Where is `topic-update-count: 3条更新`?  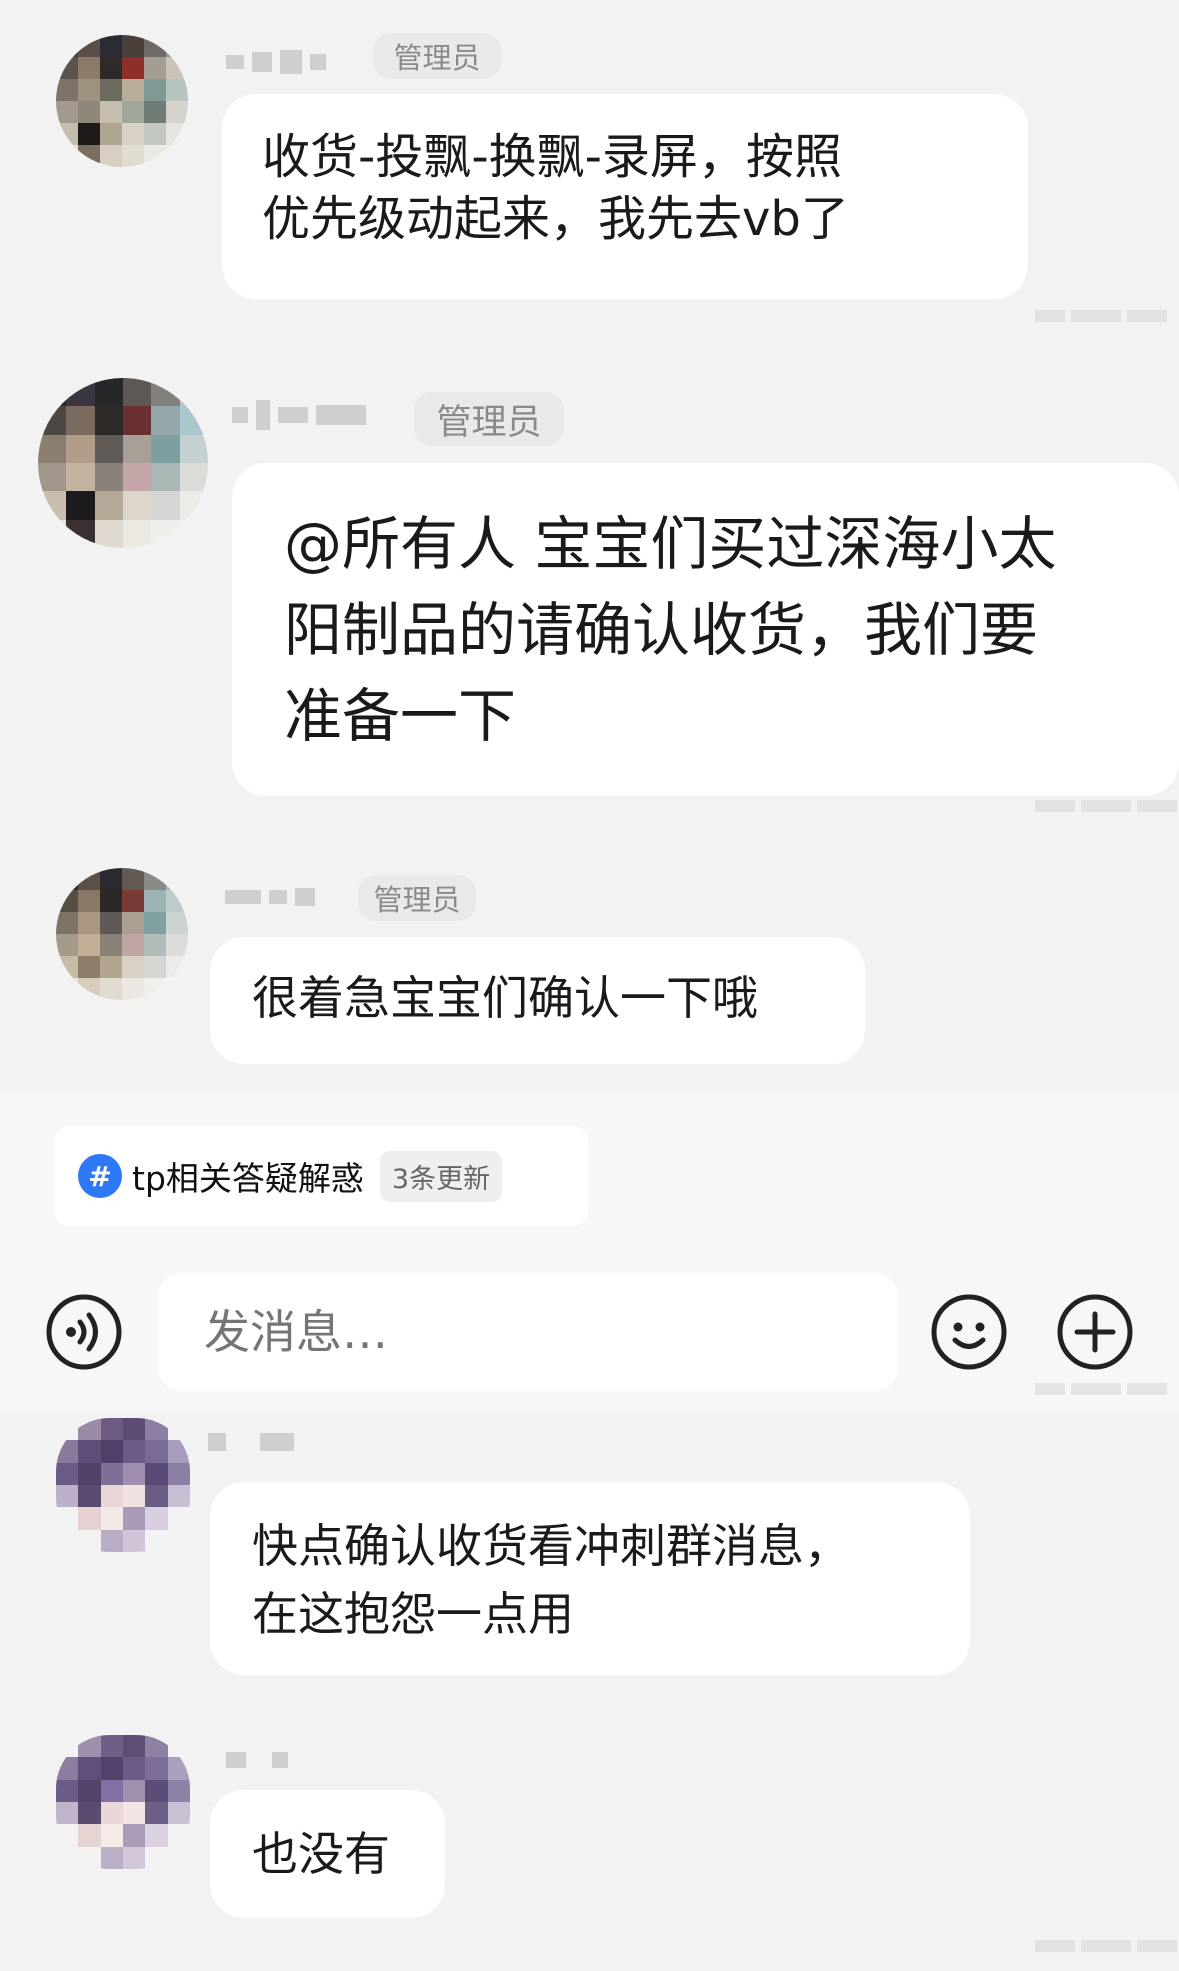
topic-update-count: 3条更新 is located at coordinates (441, 1176).